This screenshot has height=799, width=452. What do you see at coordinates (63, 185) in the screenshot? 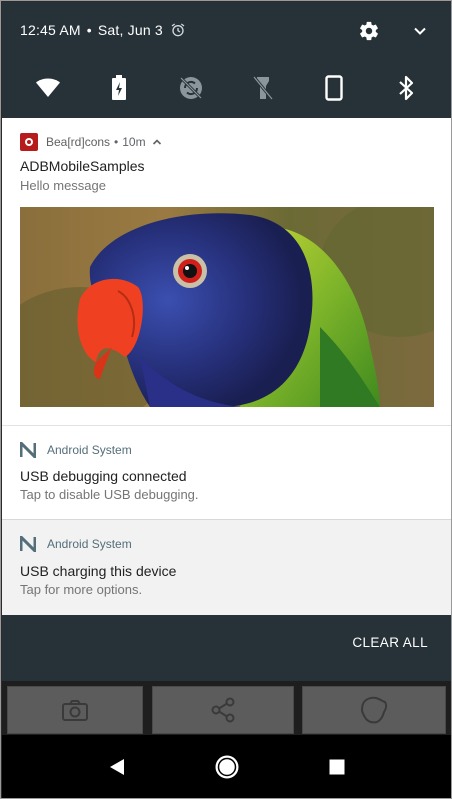
I see `notification-text: Hello message` at bounding box center [63, 185].